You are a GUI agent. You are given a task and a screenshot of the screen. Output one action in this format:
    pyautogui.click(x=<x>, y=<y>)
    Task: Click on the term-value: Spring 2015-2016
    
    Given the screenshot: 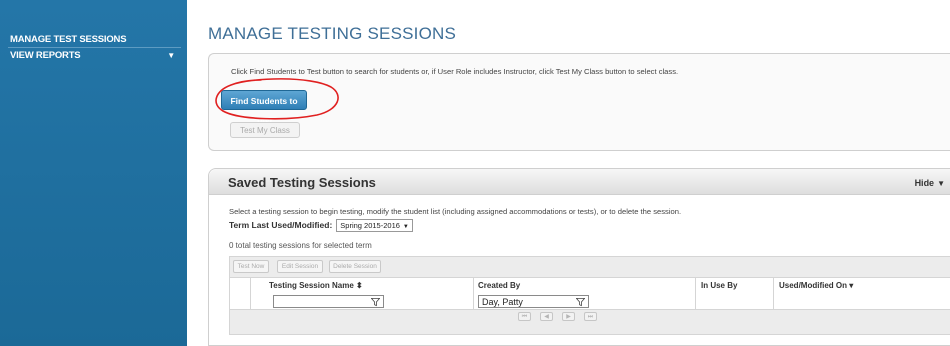 What is the action you would take?
    pyautogui.click(x=370, y=225)
    